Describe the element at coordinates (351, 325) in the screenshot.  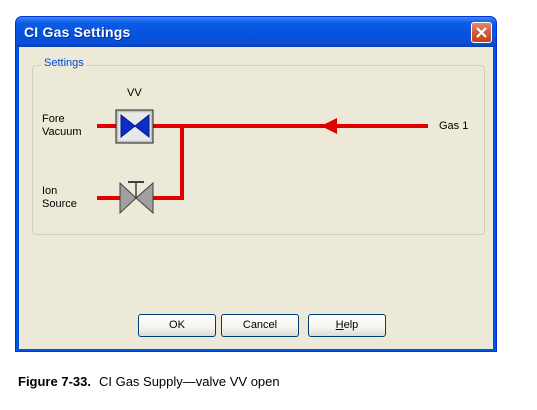
I see `help-label-rest: elp` at that location.